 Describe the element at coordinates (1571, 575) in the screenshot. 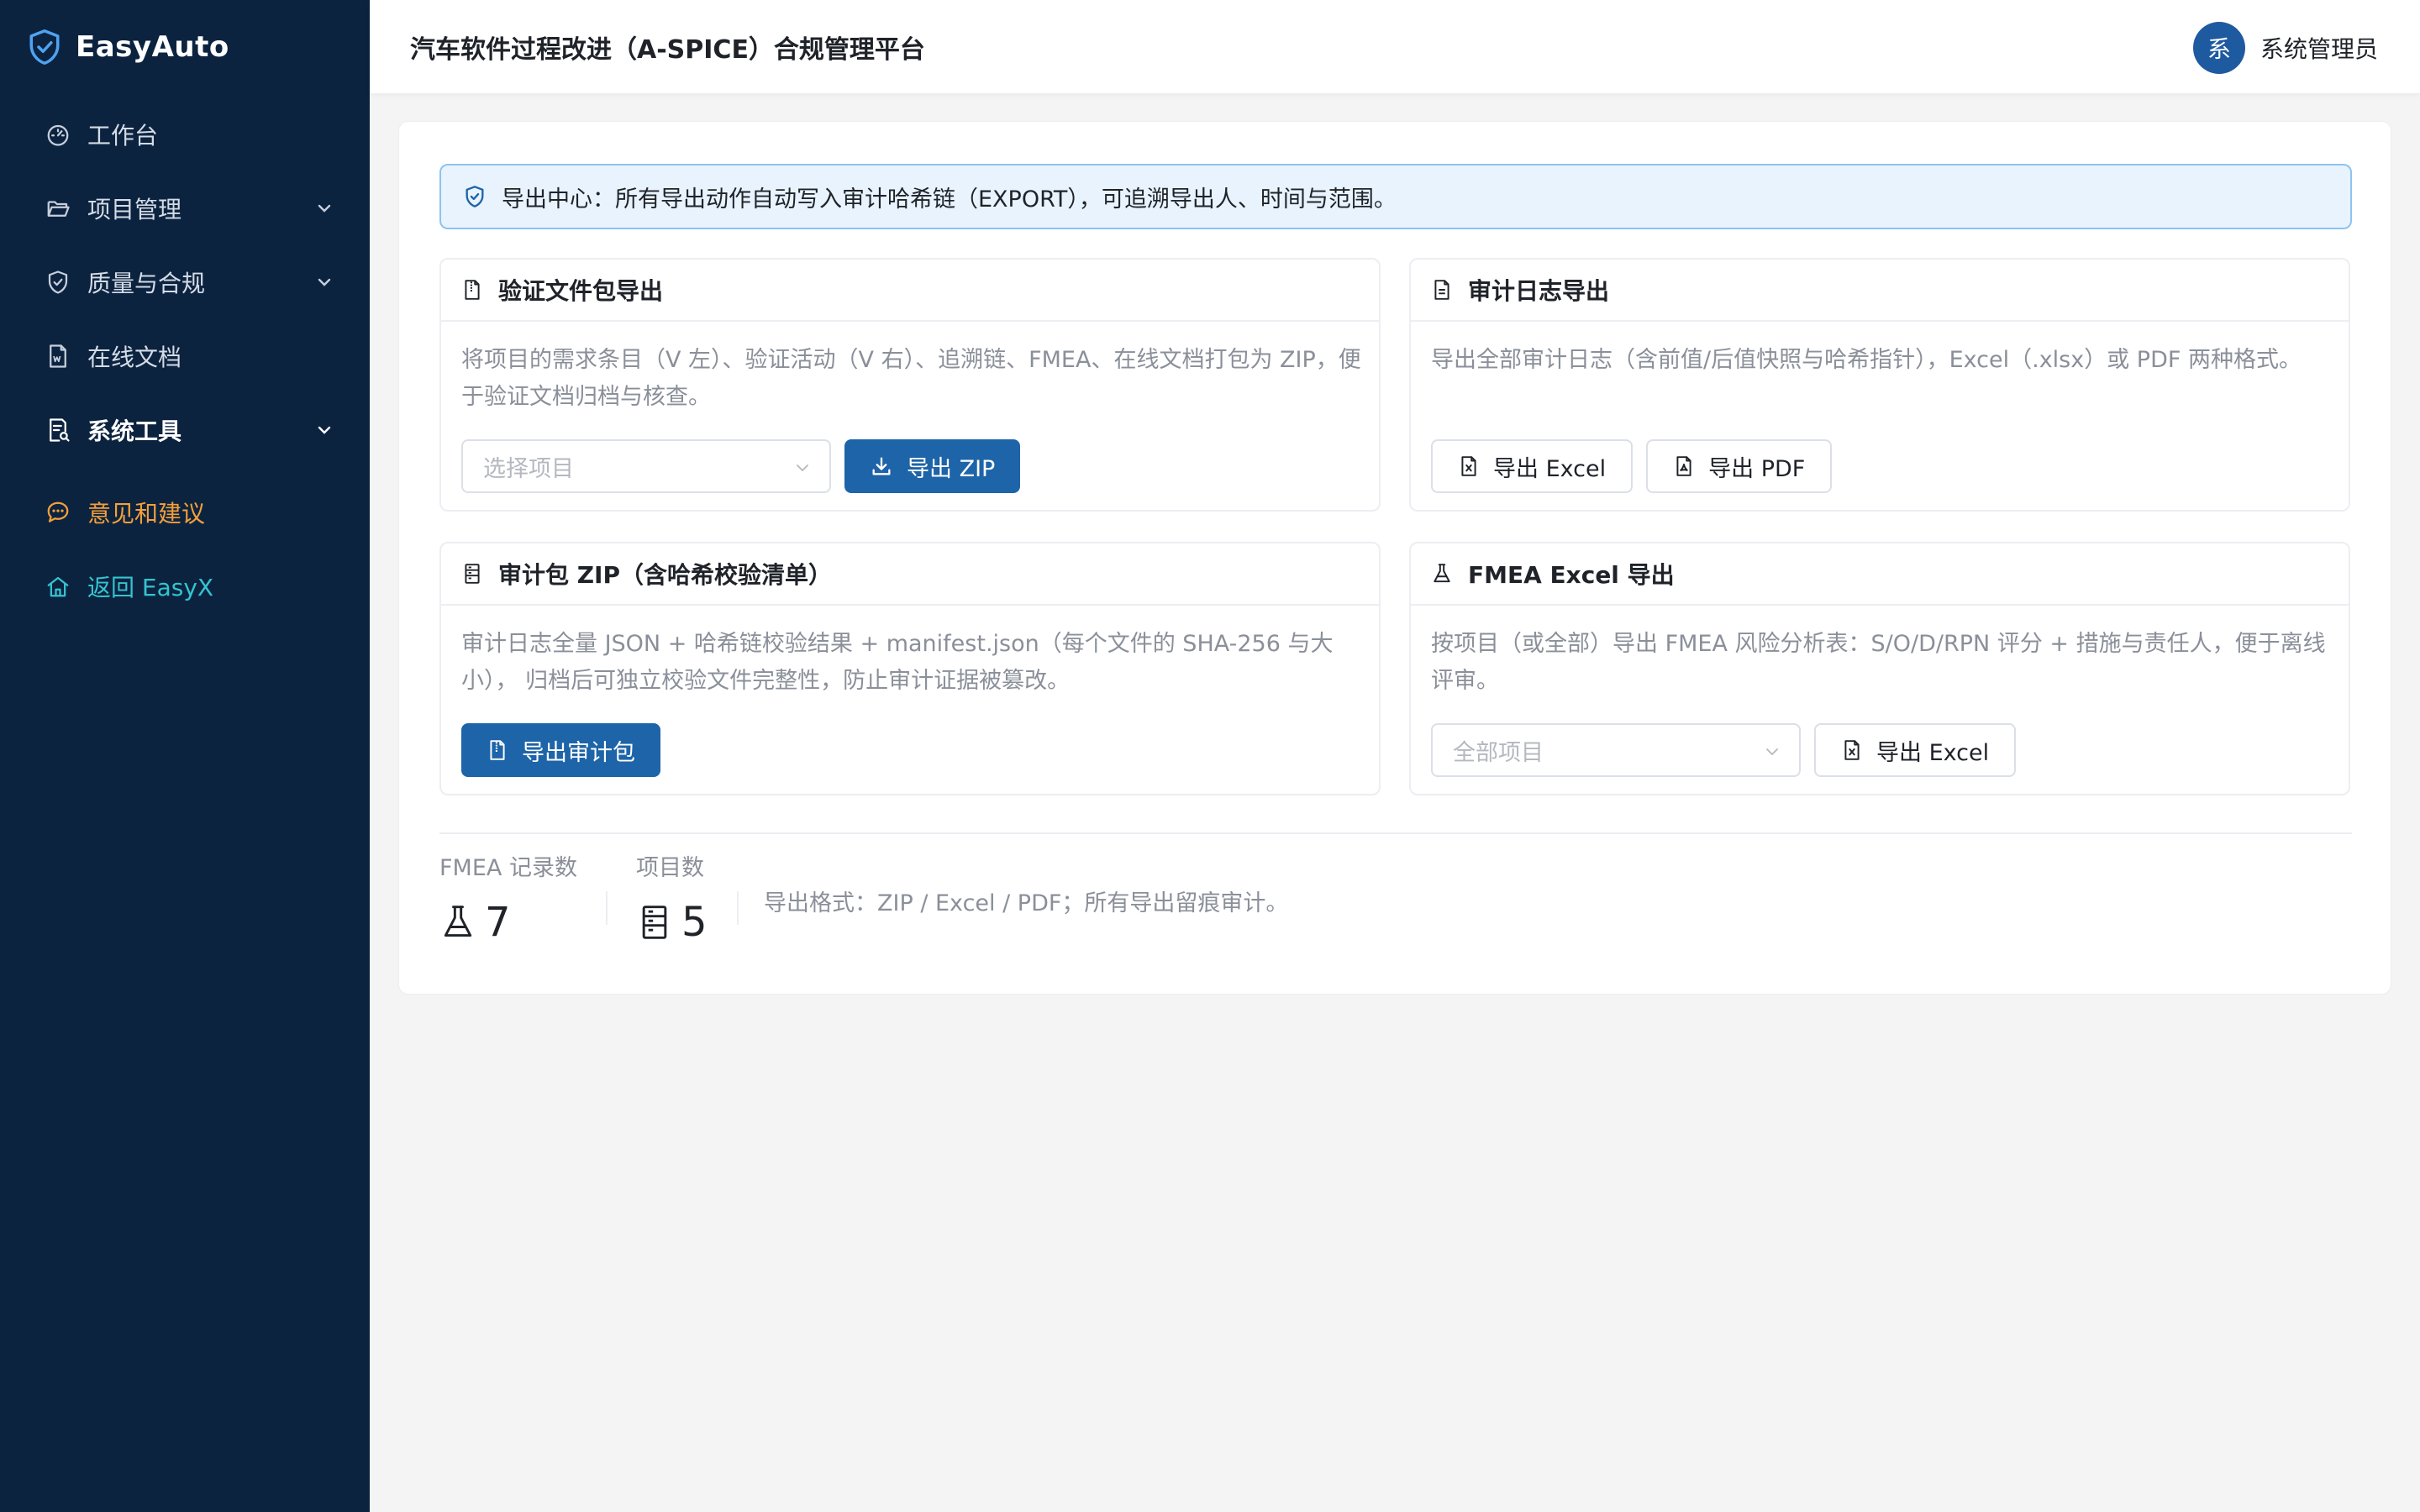

I see `panel-title: FMEA Excel 导出` at that location.